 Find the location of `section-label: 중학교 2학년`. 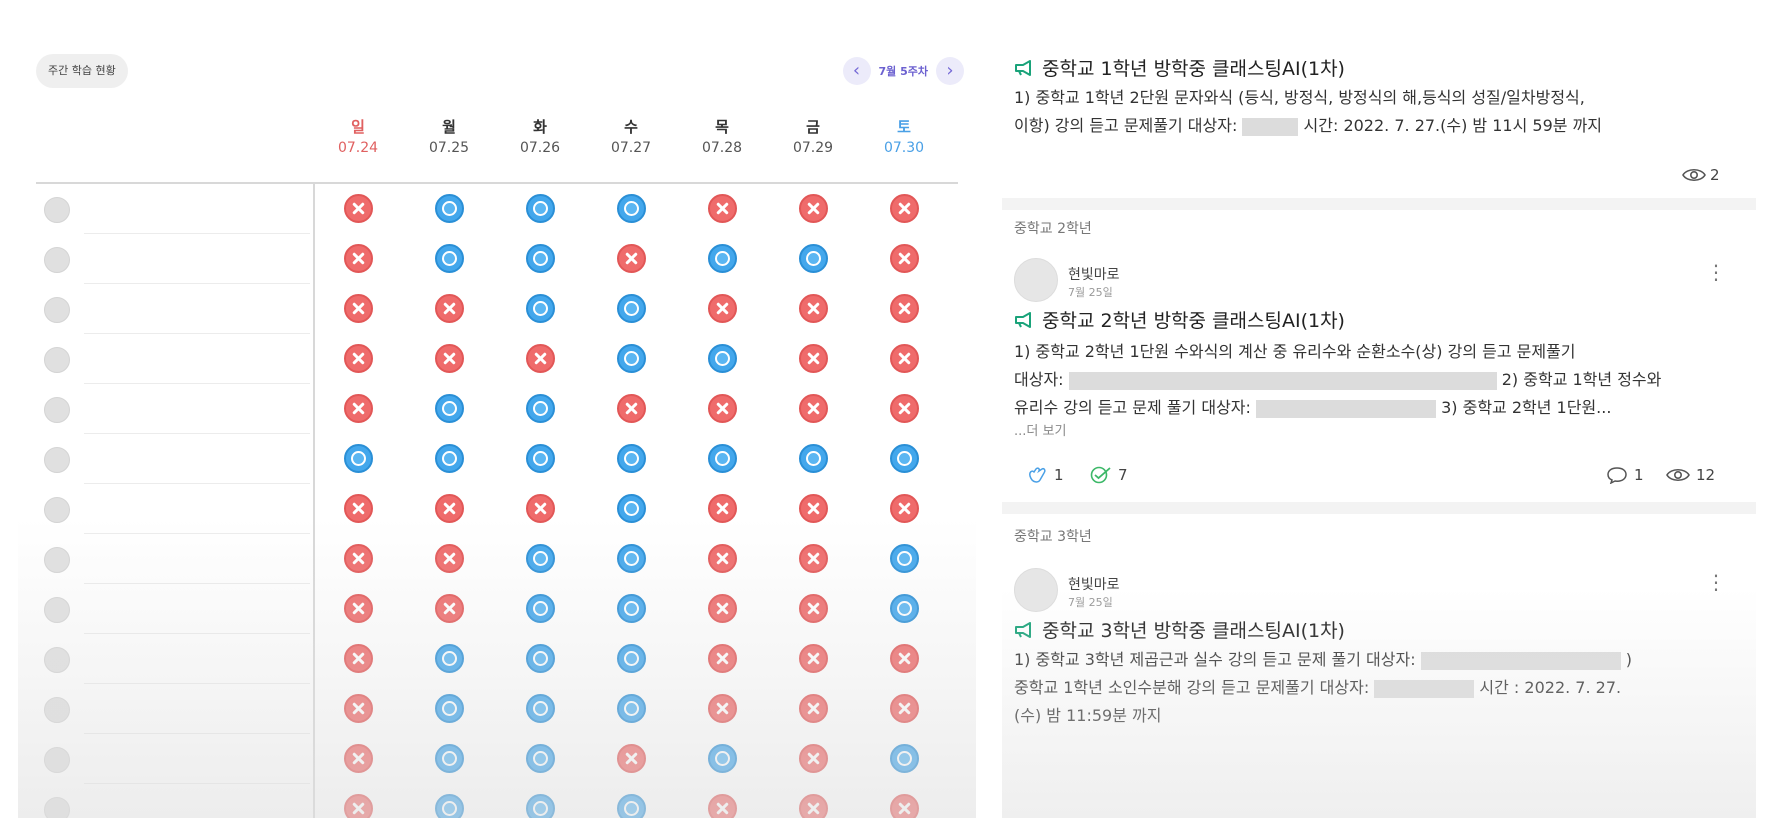

section-label: 중학교 2학년 is located at coordinates (1053, 229).